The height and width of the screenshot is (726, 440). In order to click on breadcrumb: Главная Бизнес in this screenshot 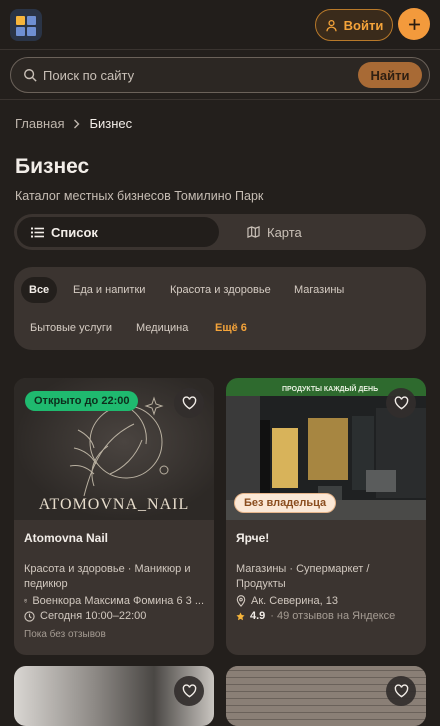, I will do `click(73, 123)`.